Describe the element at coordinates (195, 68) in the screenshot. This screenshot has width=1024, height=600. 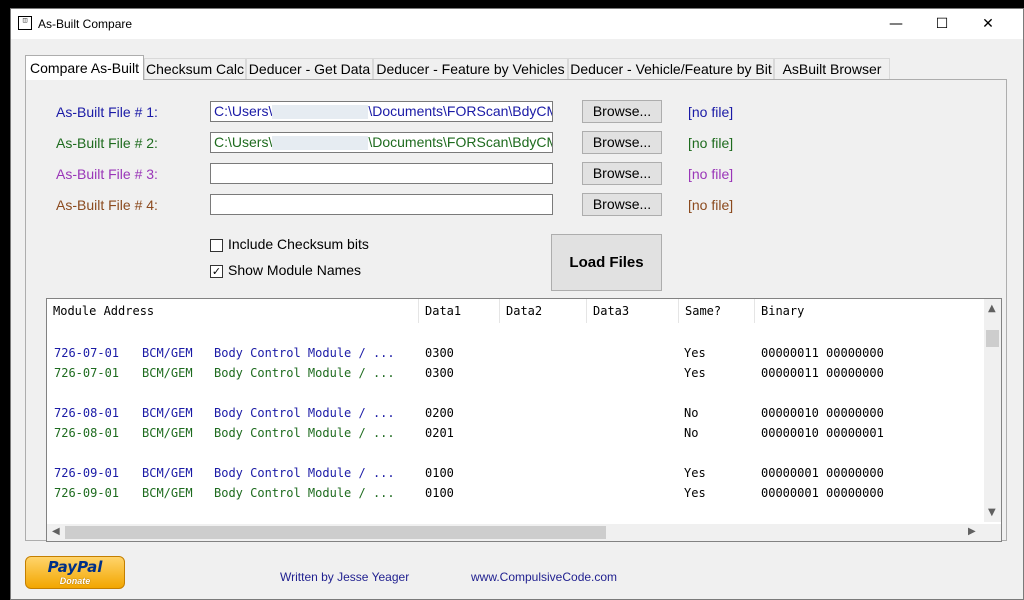
I see `tab-checksum-calc: Checksum Calc` at that location.